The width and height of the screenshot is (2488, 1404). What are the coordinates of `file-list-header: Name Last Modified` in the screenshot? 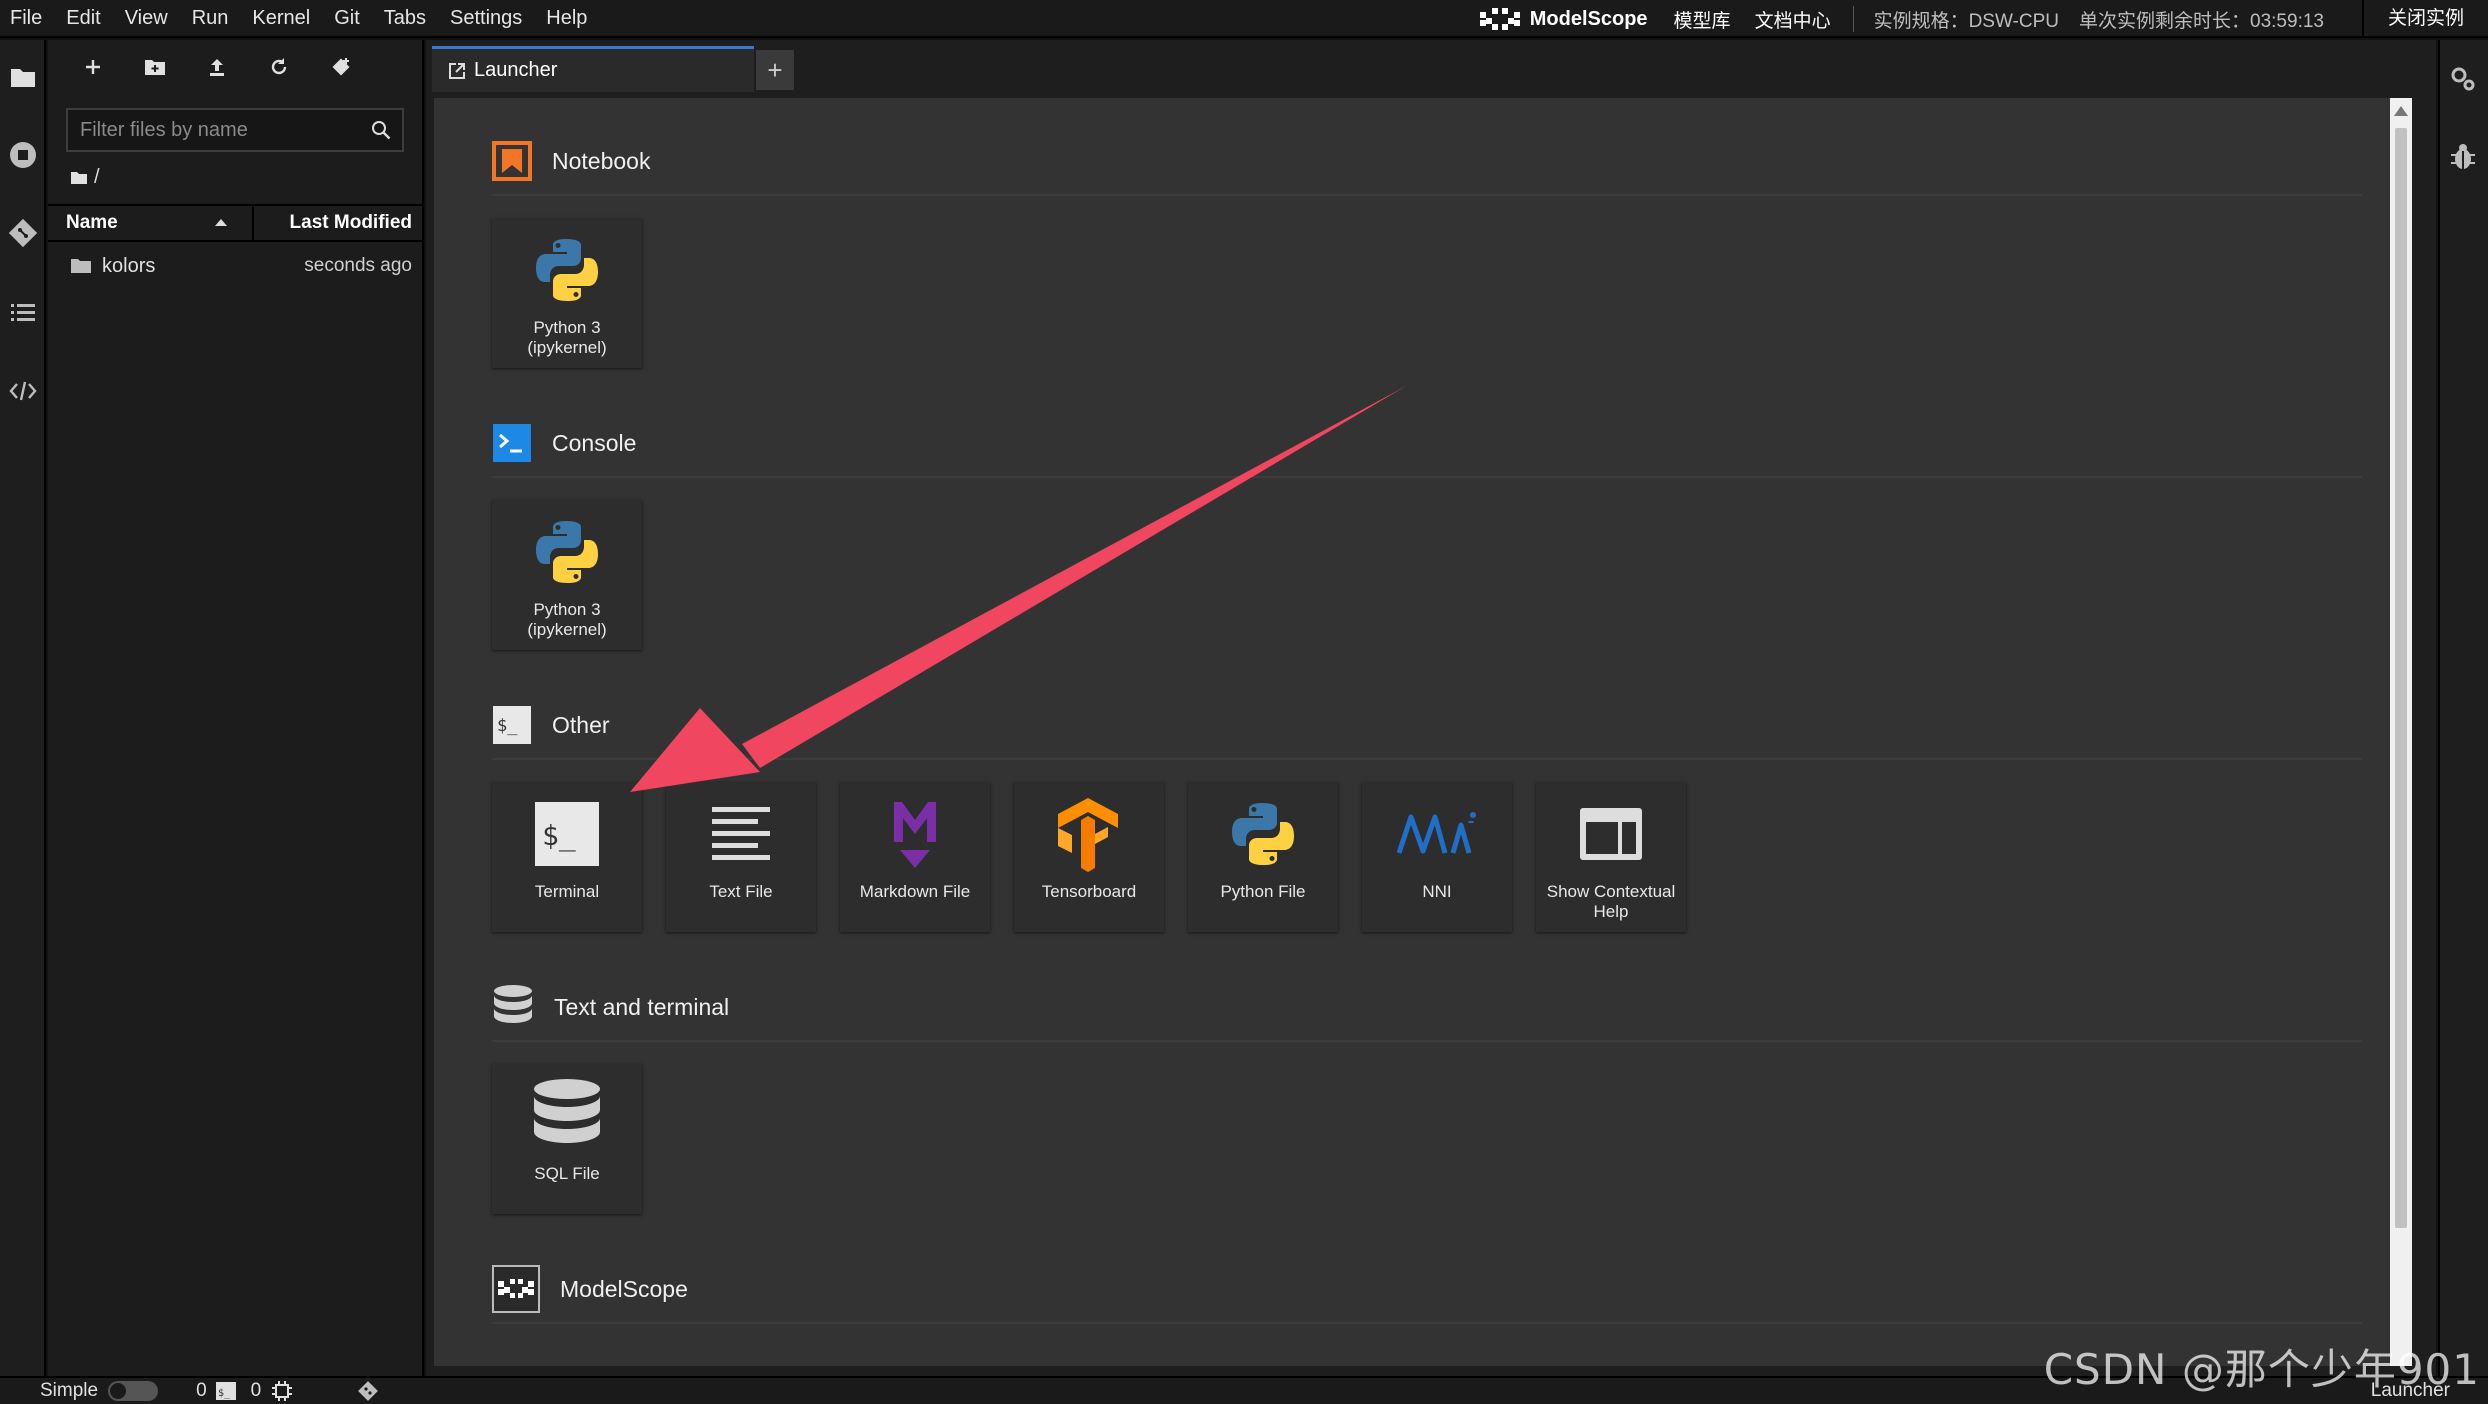 It's located at (236, 223).